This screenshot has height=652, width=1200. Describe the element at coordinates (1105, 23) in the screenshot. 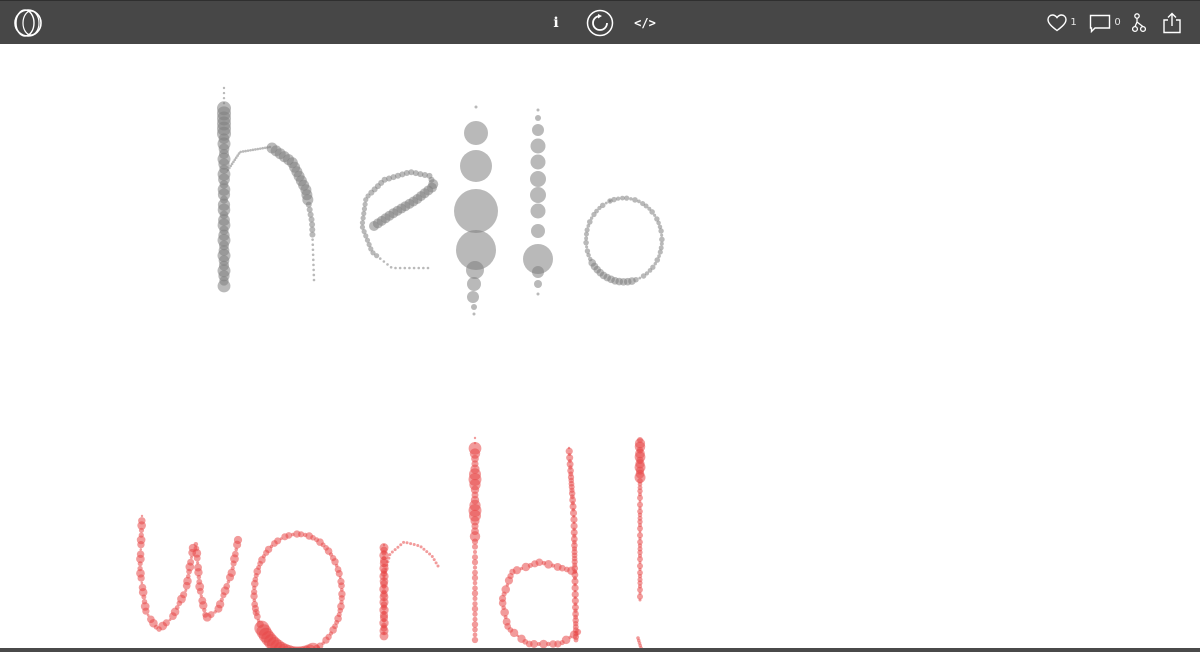

I see `comment-button: 0` at that location.